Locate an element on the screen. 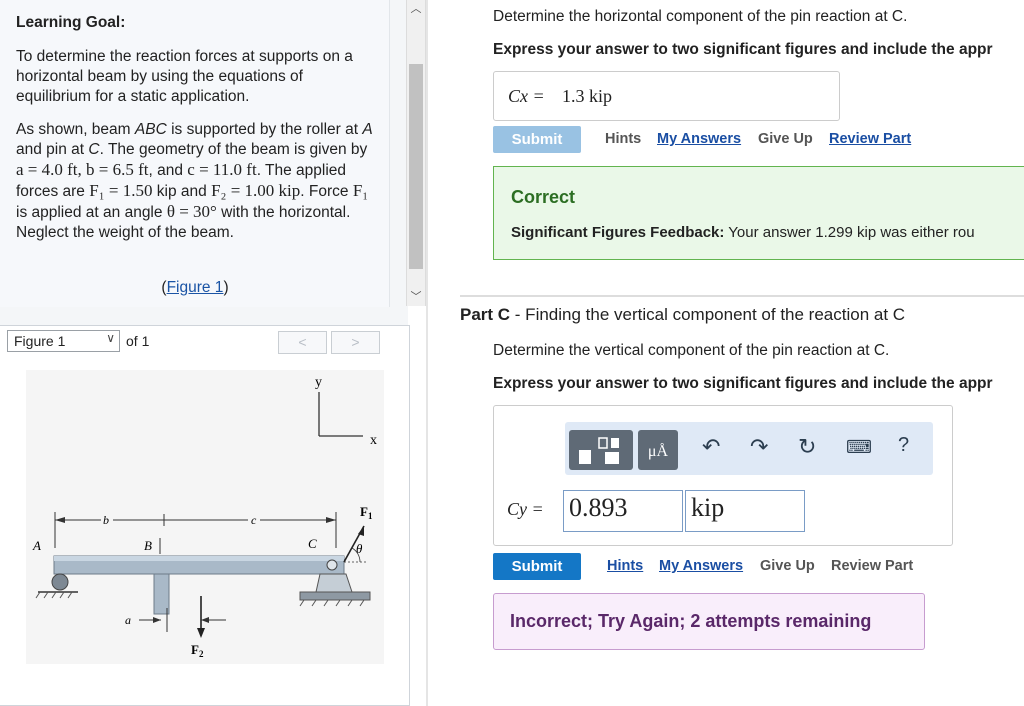  template-icon is located at coordinates (601, 450).